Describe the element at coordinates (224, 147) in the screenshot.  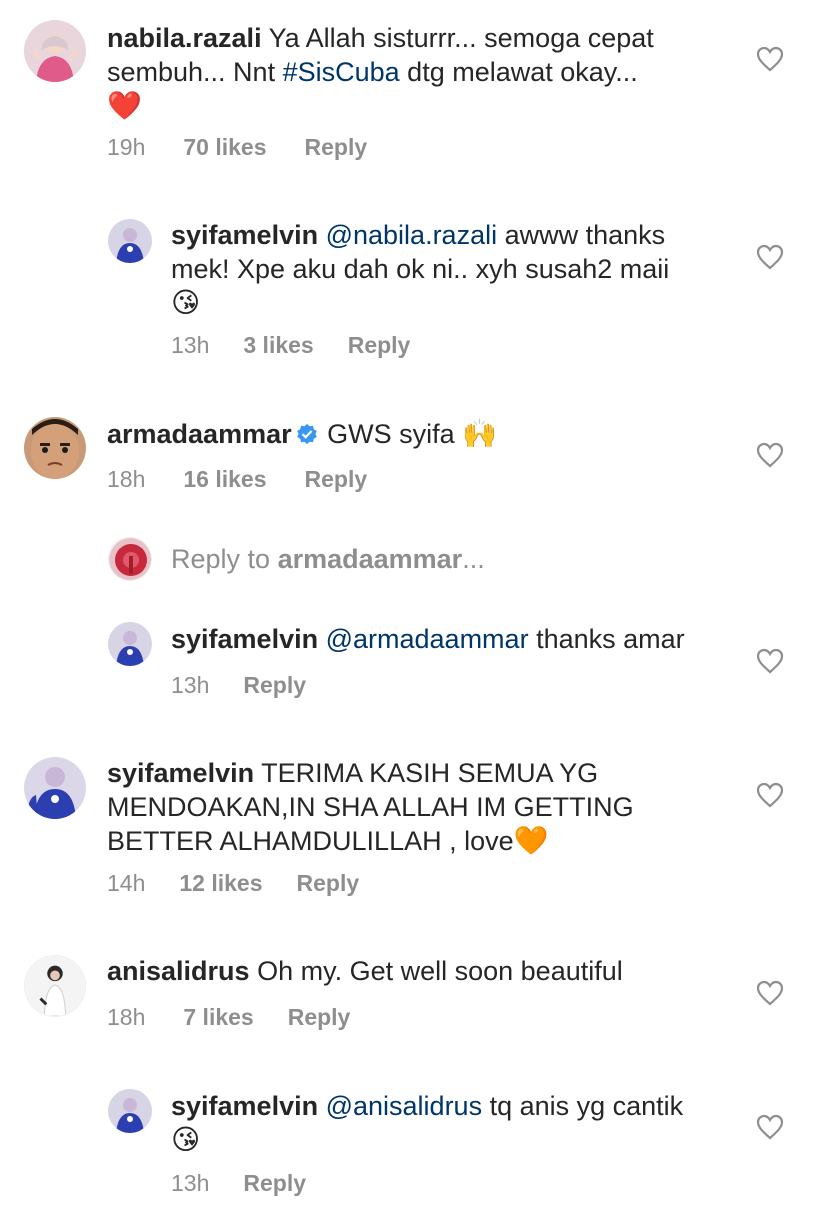
I see `likes-count: 70 likes` at that location.